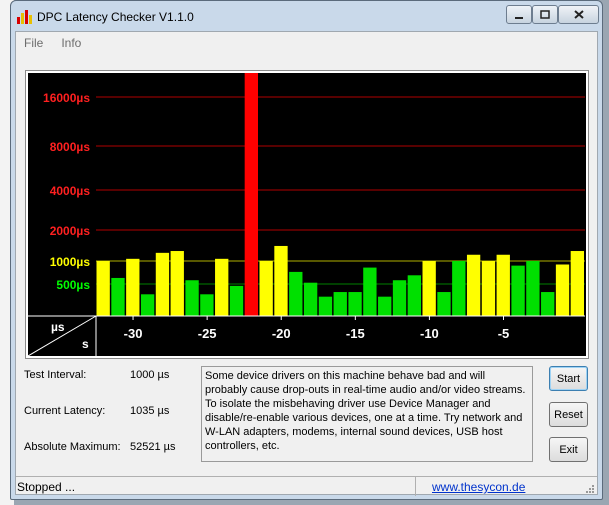 This screenshot has width=609, height=505. What do you see at coordinates (306, 16) in the screenshot?
I see `title-bar: DPC Latency Checker V1.1.0` at bounding box center [306, 16].